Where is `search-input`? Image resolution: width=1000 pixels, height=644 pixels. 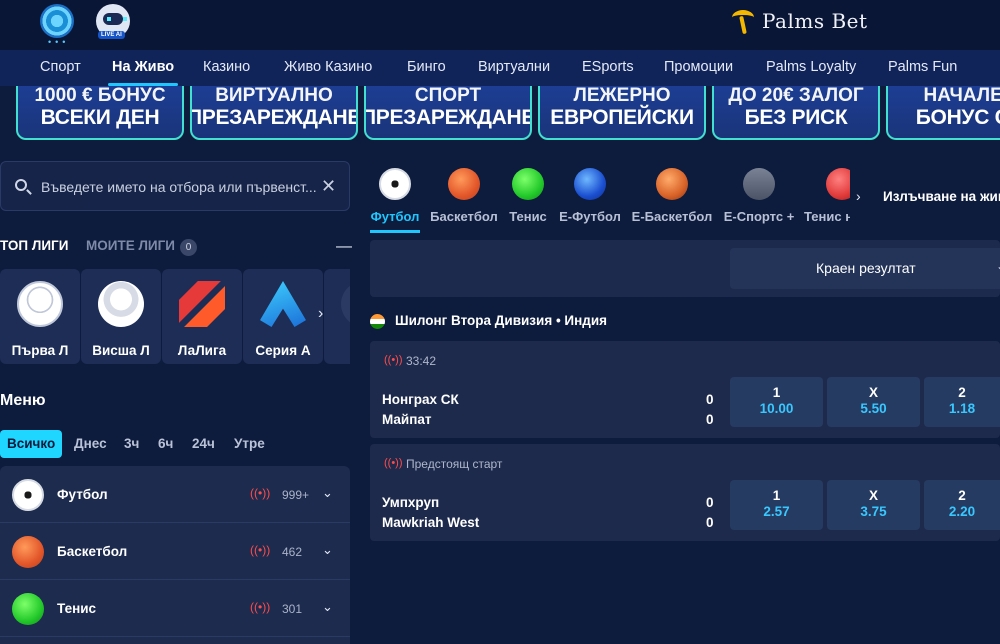 search-input is located at coordinates (181, 187).